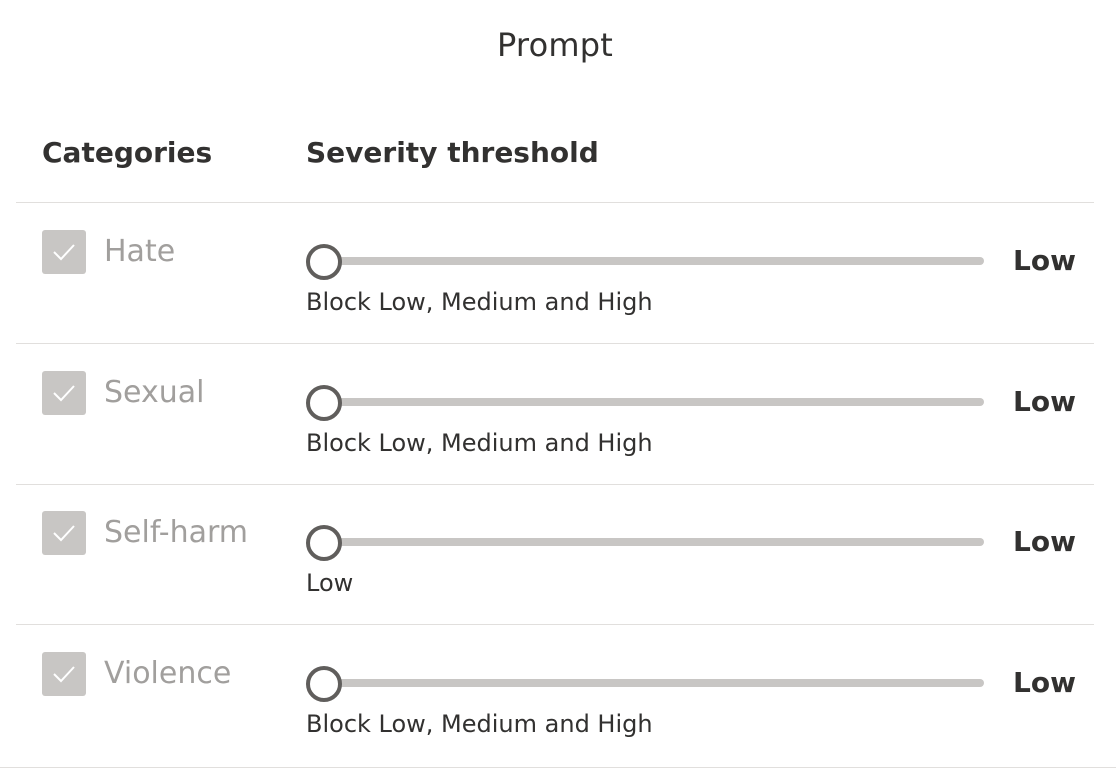 The width and height of the screenshot is (1116, 778). I want to click on sexual-checkbox, so click(64, 393).